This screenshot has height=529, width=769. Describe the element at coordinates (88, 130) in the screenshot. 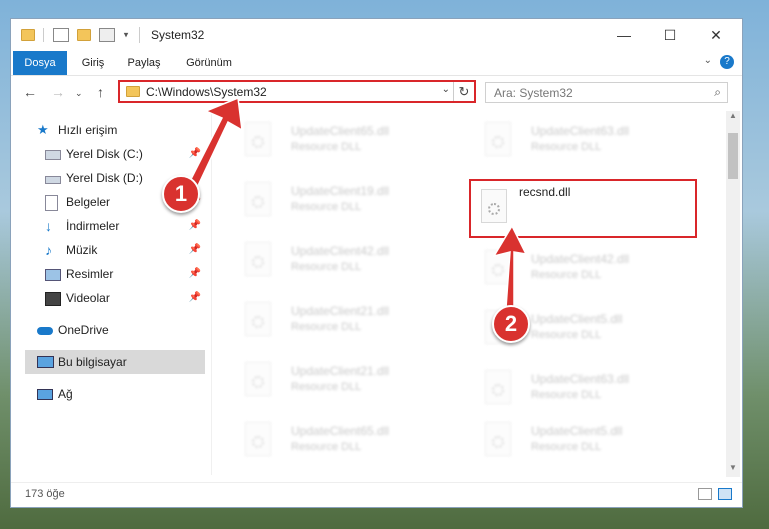

I see `sidebar-item-label: Hızlı erişim` at that location.